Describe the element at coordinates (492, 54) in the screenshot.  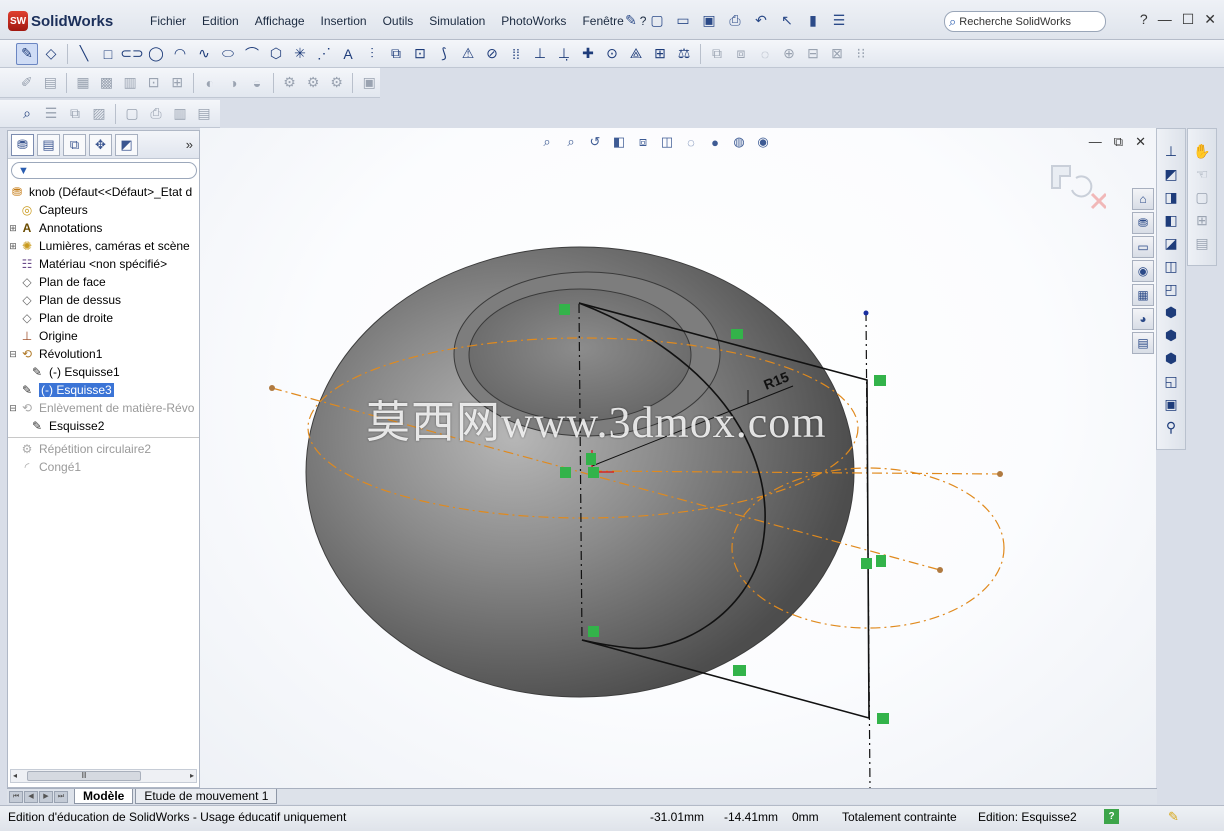
I see `move-entities-icon: ⊘` at that location.